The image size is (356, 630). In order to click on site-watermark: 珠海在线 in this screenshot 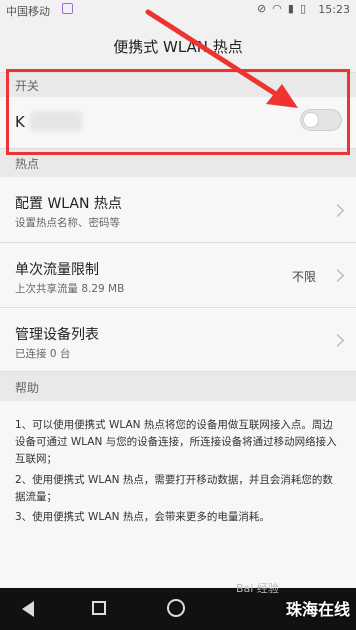, I will do `click(317, 609)`.